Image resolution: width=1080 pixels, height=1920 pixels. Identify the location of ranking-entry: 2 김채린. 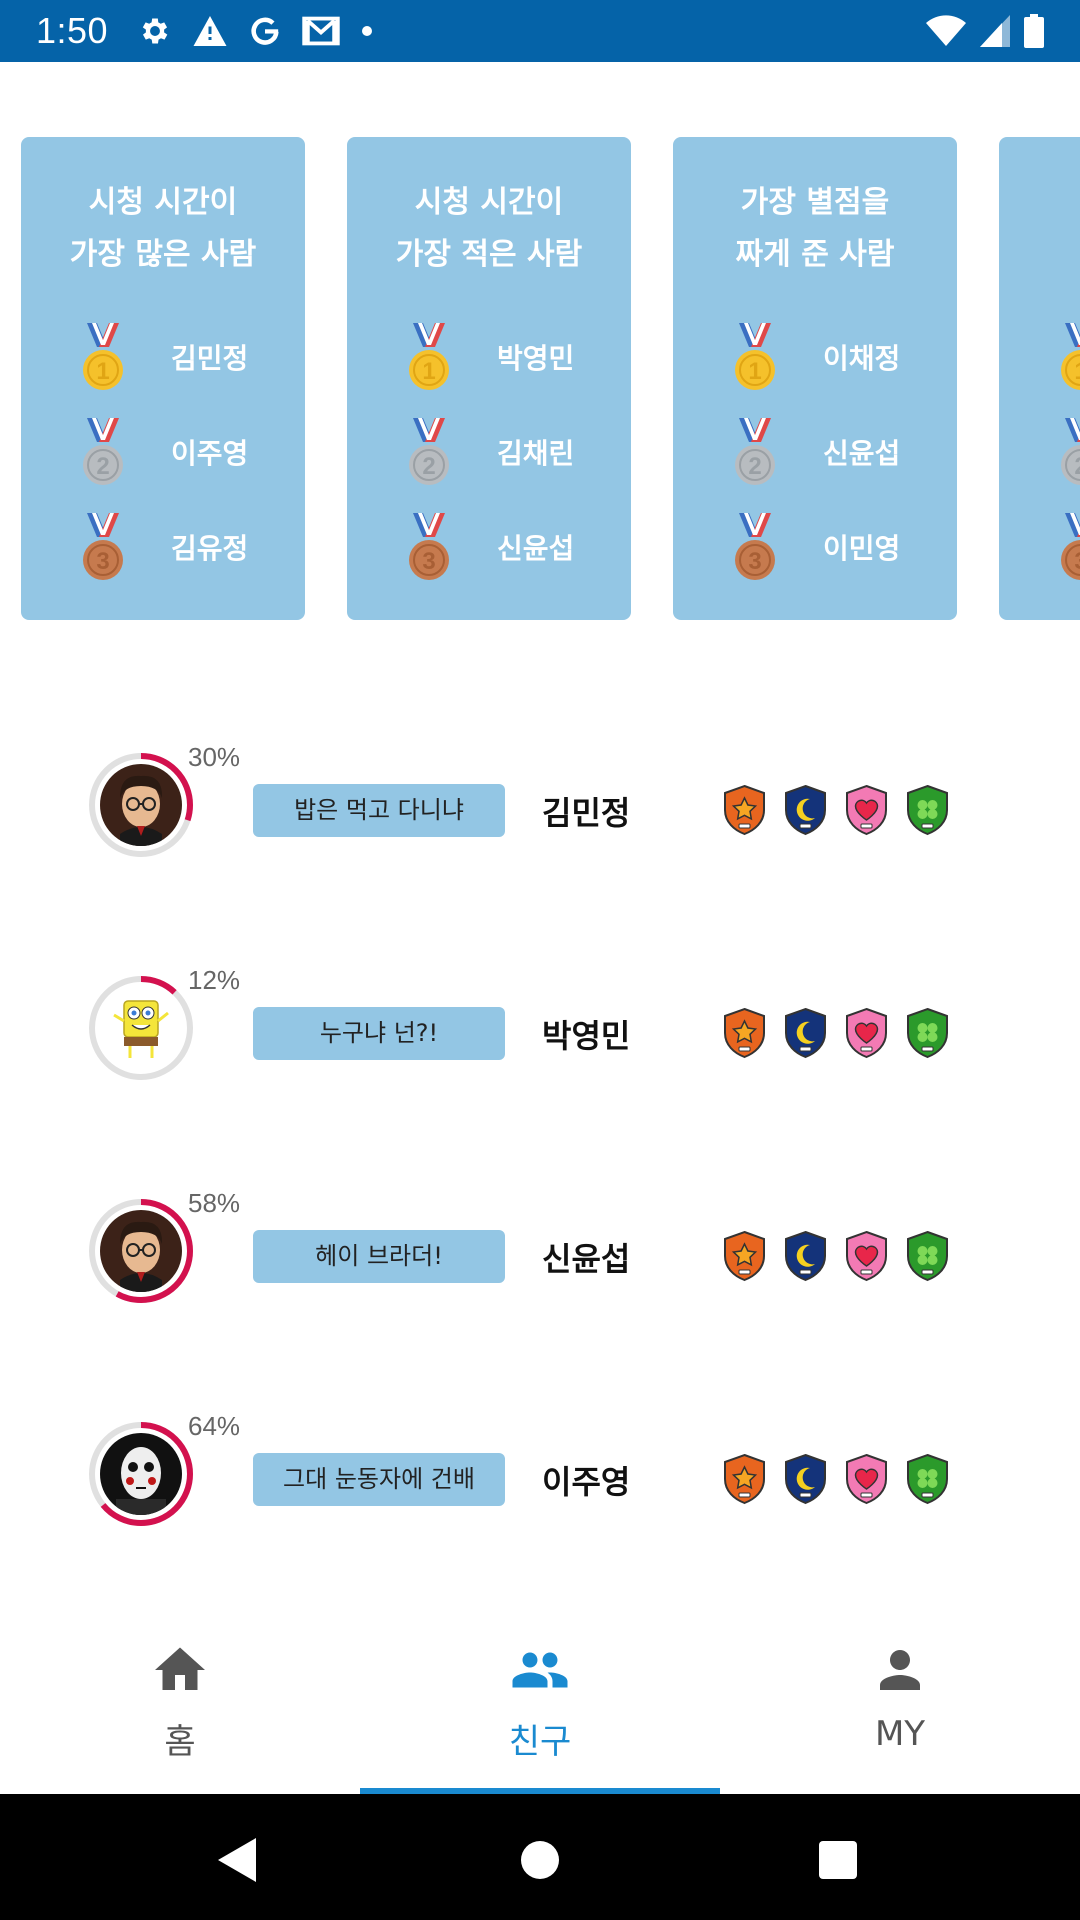
(489, 453).